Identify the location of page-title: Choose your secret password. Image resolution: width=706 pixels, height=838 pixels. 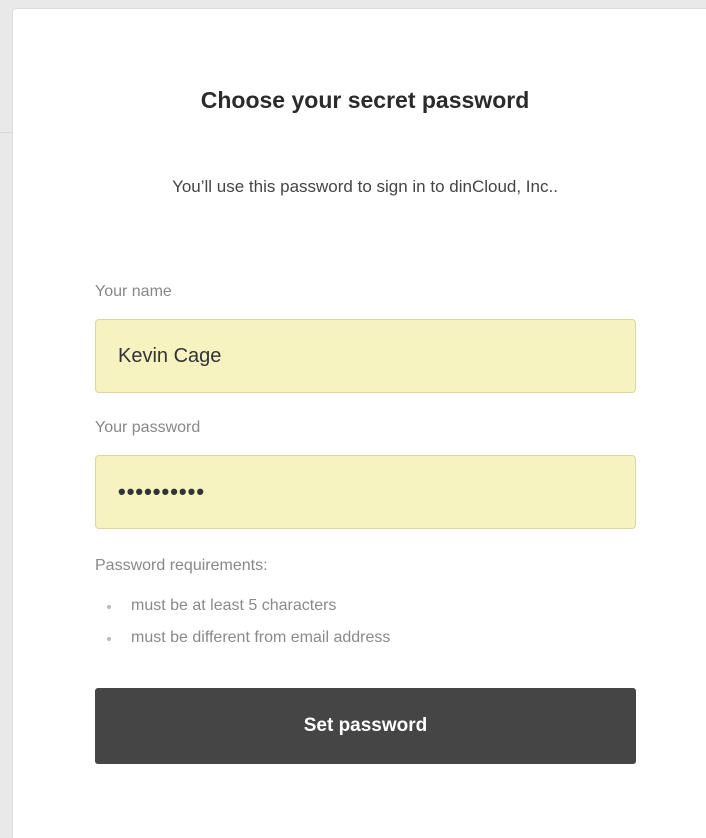
(365, 100).